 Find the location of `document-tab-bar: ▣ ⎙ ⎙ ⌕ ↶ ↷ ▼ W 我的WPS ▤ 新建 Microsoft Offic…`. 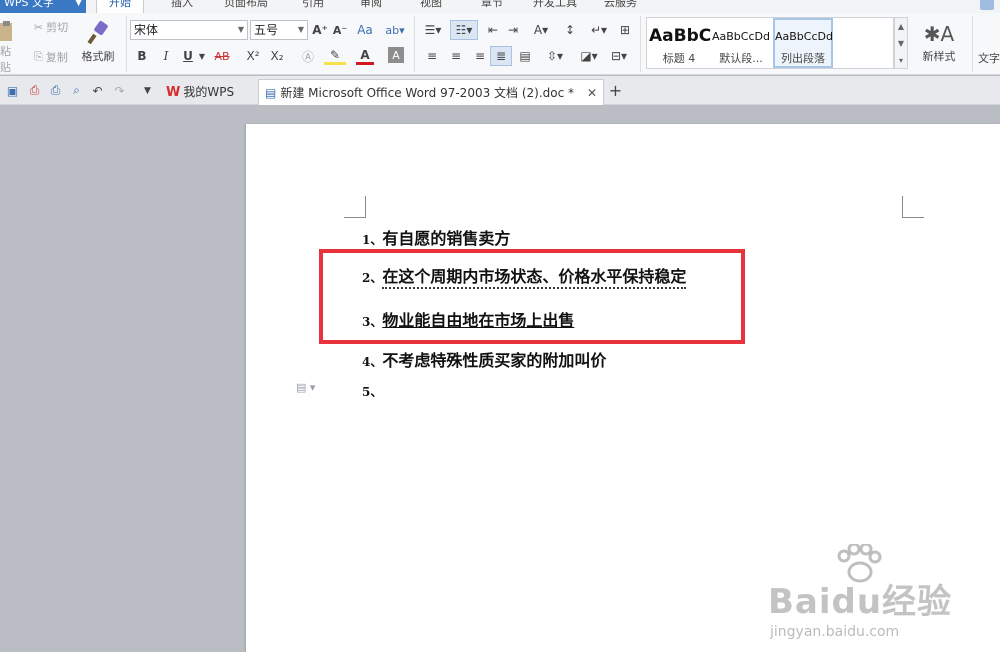

document-tab-bar: ▣ ⎙ ⎙ ⌕ ↶ ↷ ▼ W 我的WPS ▤ 新建 Microsoft Offic… is located at coordinates (500, 90).